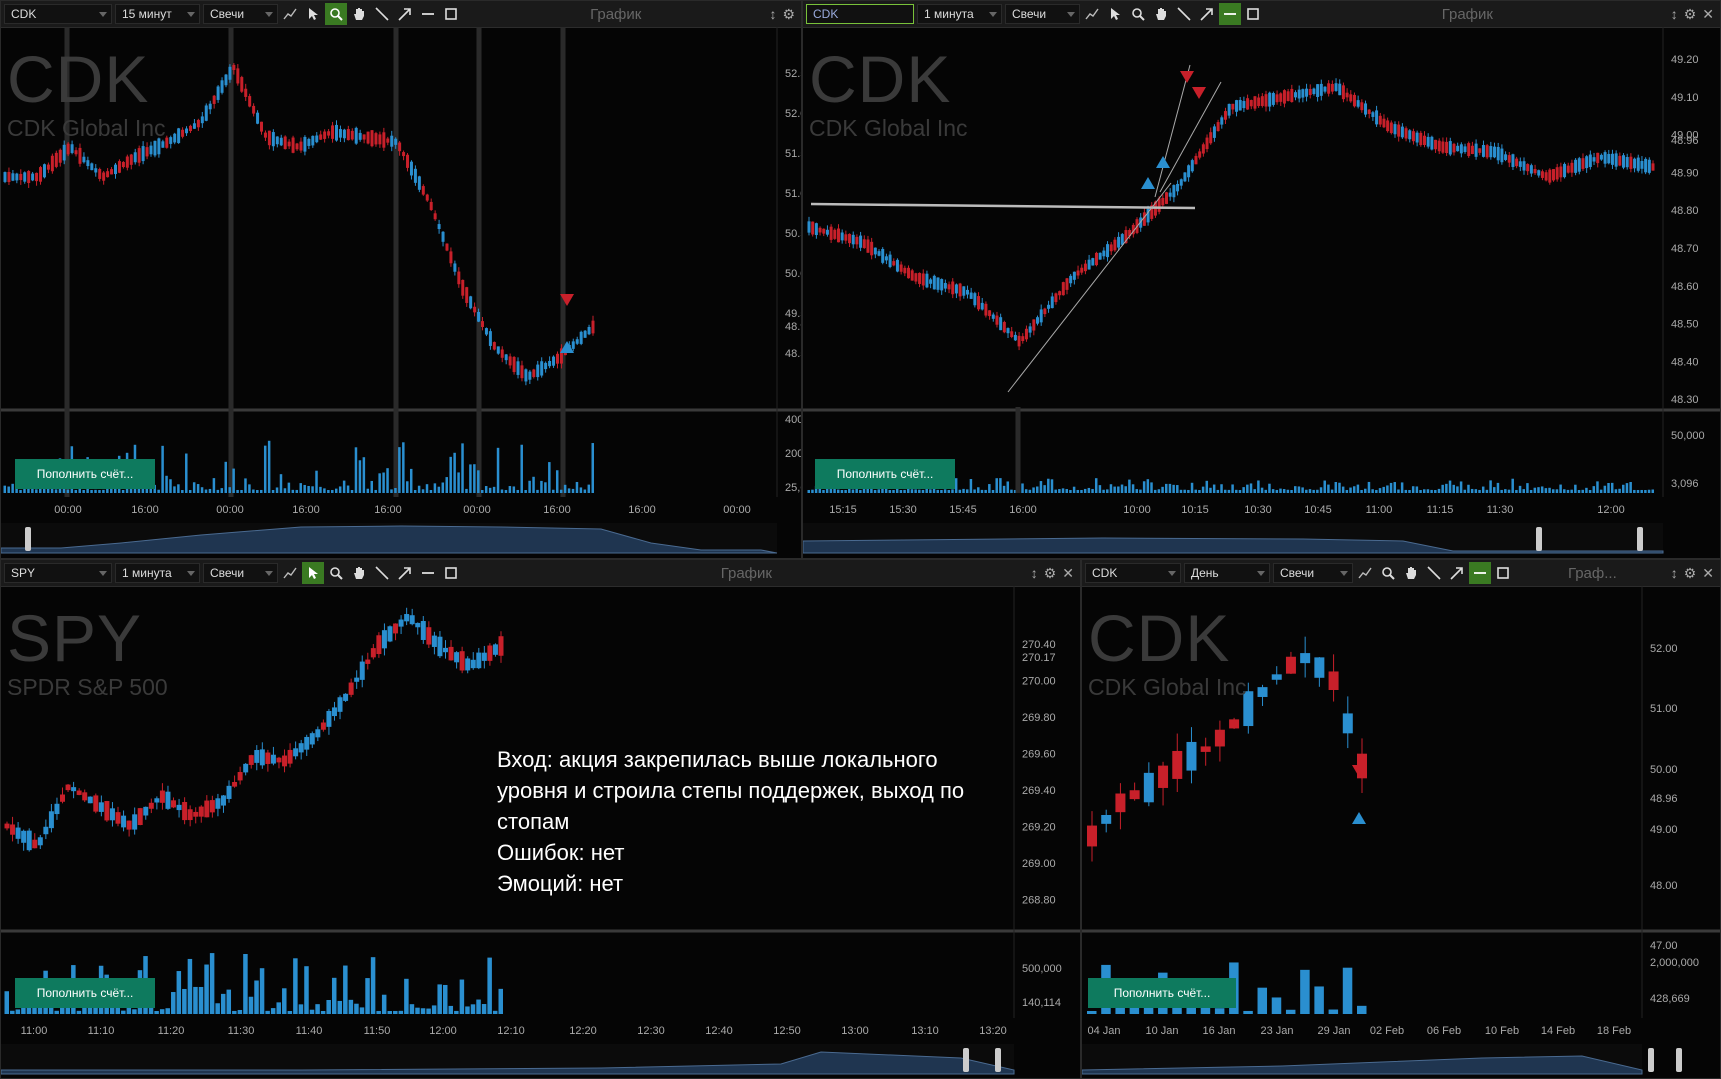 The height and width of the screenshot is (1079, 1721). I want to click on interval-select: День, so click(1227, 573).